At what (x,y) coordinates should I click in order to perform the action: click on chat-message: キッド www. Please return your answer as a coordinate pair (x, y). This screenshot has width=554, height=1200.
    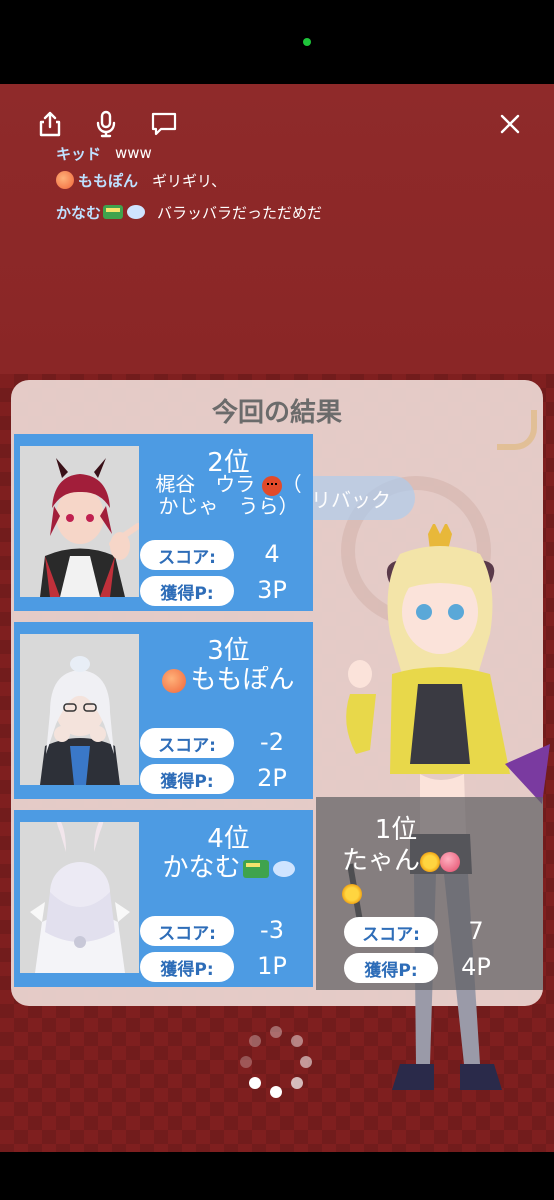
    Looking at the image, I should click on (286, 153).